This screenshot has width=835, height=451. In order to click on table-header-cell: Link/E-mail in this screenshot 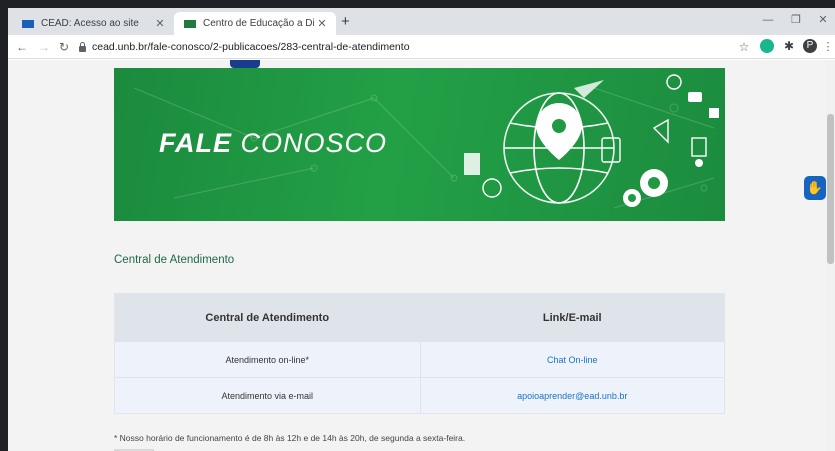, I will do `click(572, 317)`.